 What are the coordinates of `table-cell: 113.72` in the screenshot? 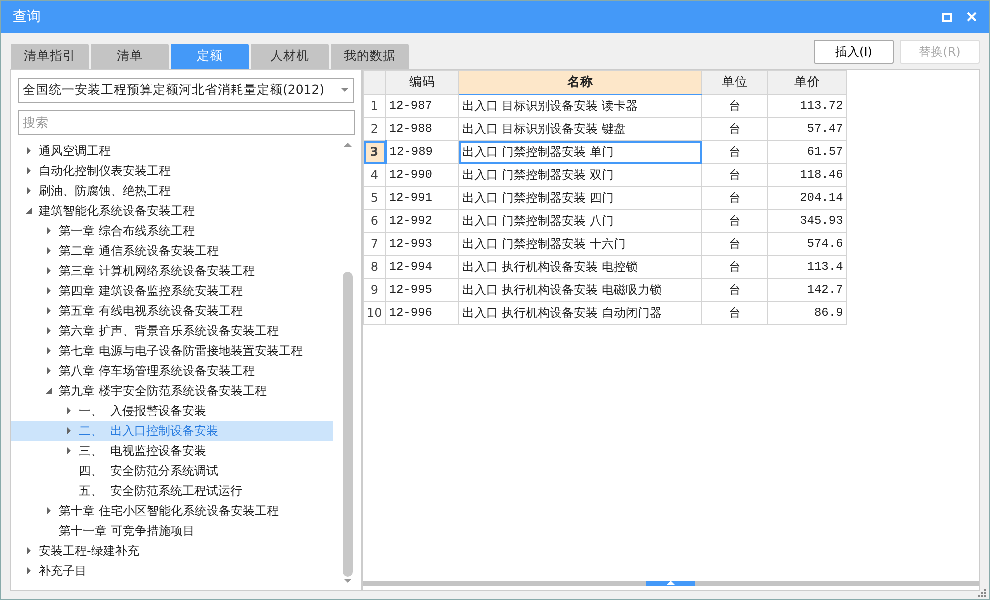 It's located at (807, 106).